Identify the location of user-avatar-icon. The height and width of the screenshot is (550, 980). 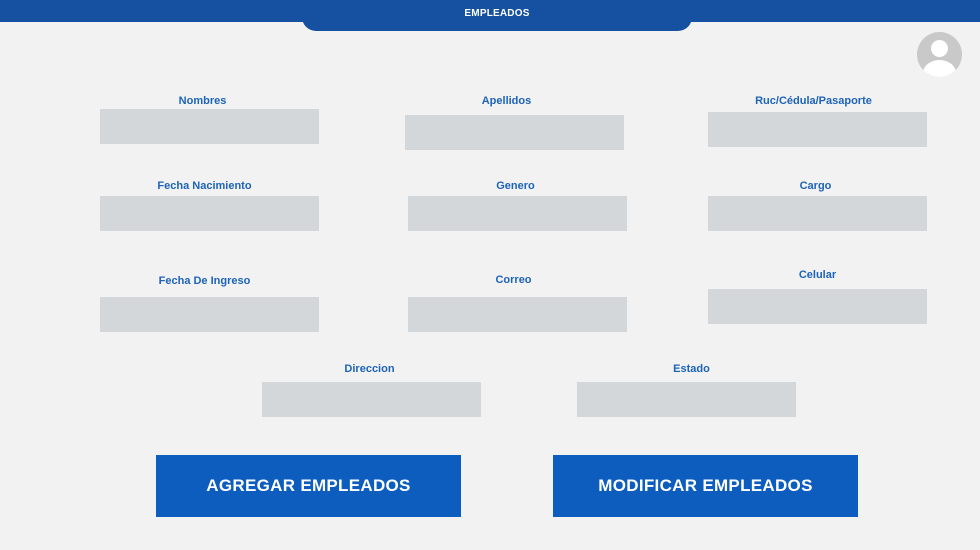
(939, 54).